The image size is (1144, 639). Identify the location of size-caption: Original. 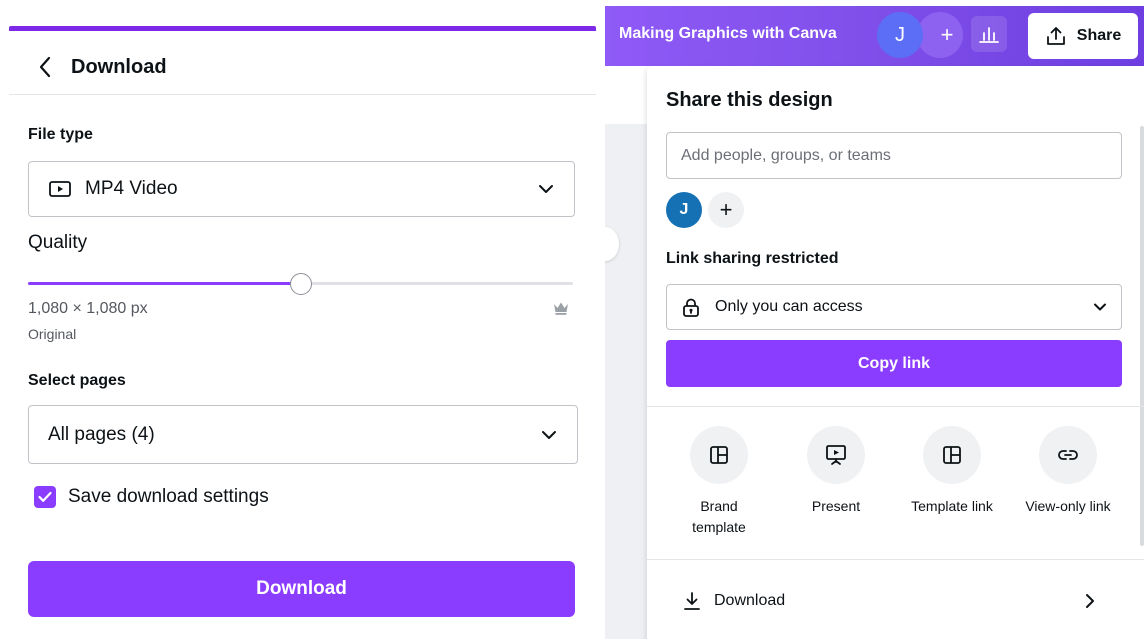
(52, 334).